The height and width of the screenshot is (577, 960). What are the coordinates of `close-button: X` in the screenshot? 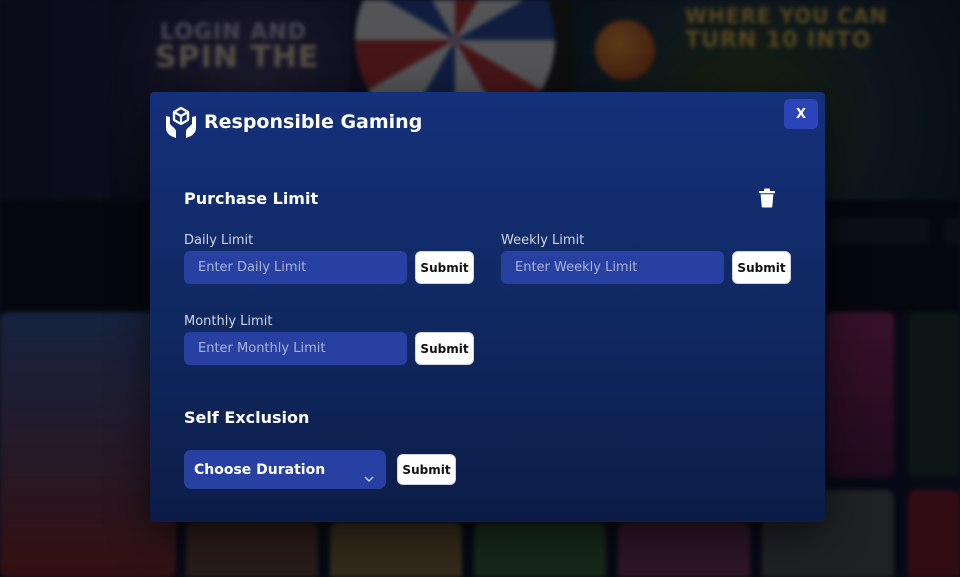 It's located at (801, 114).